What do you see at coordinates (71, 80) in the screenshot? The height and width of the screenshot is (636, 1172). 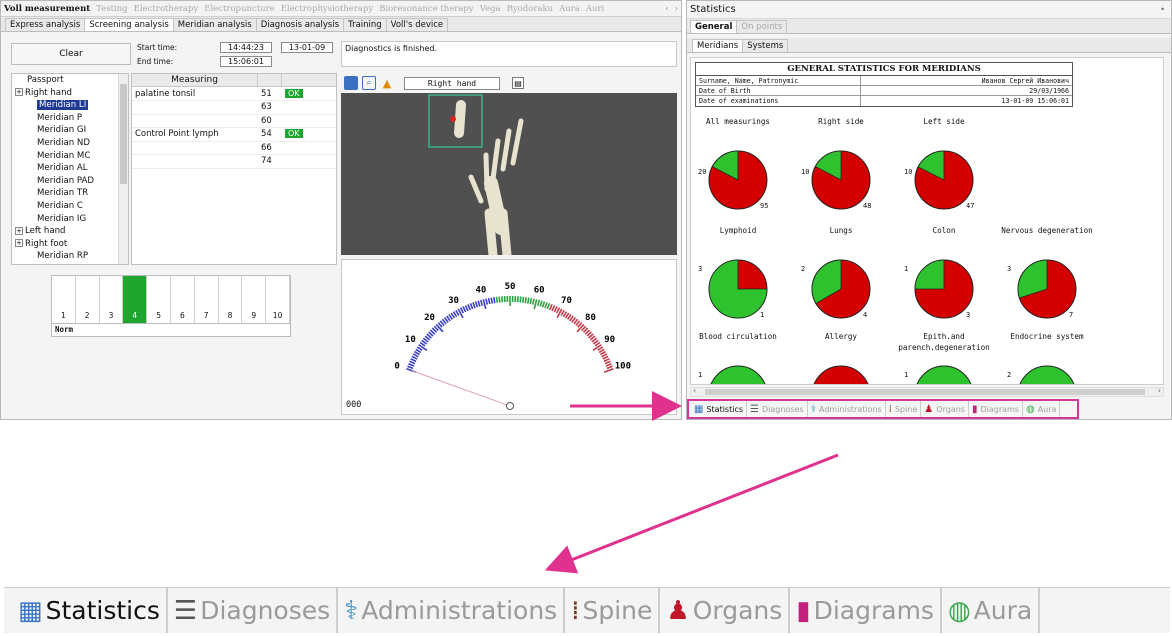 I see `tree-item: Passport` at bounding box center [71, 80].